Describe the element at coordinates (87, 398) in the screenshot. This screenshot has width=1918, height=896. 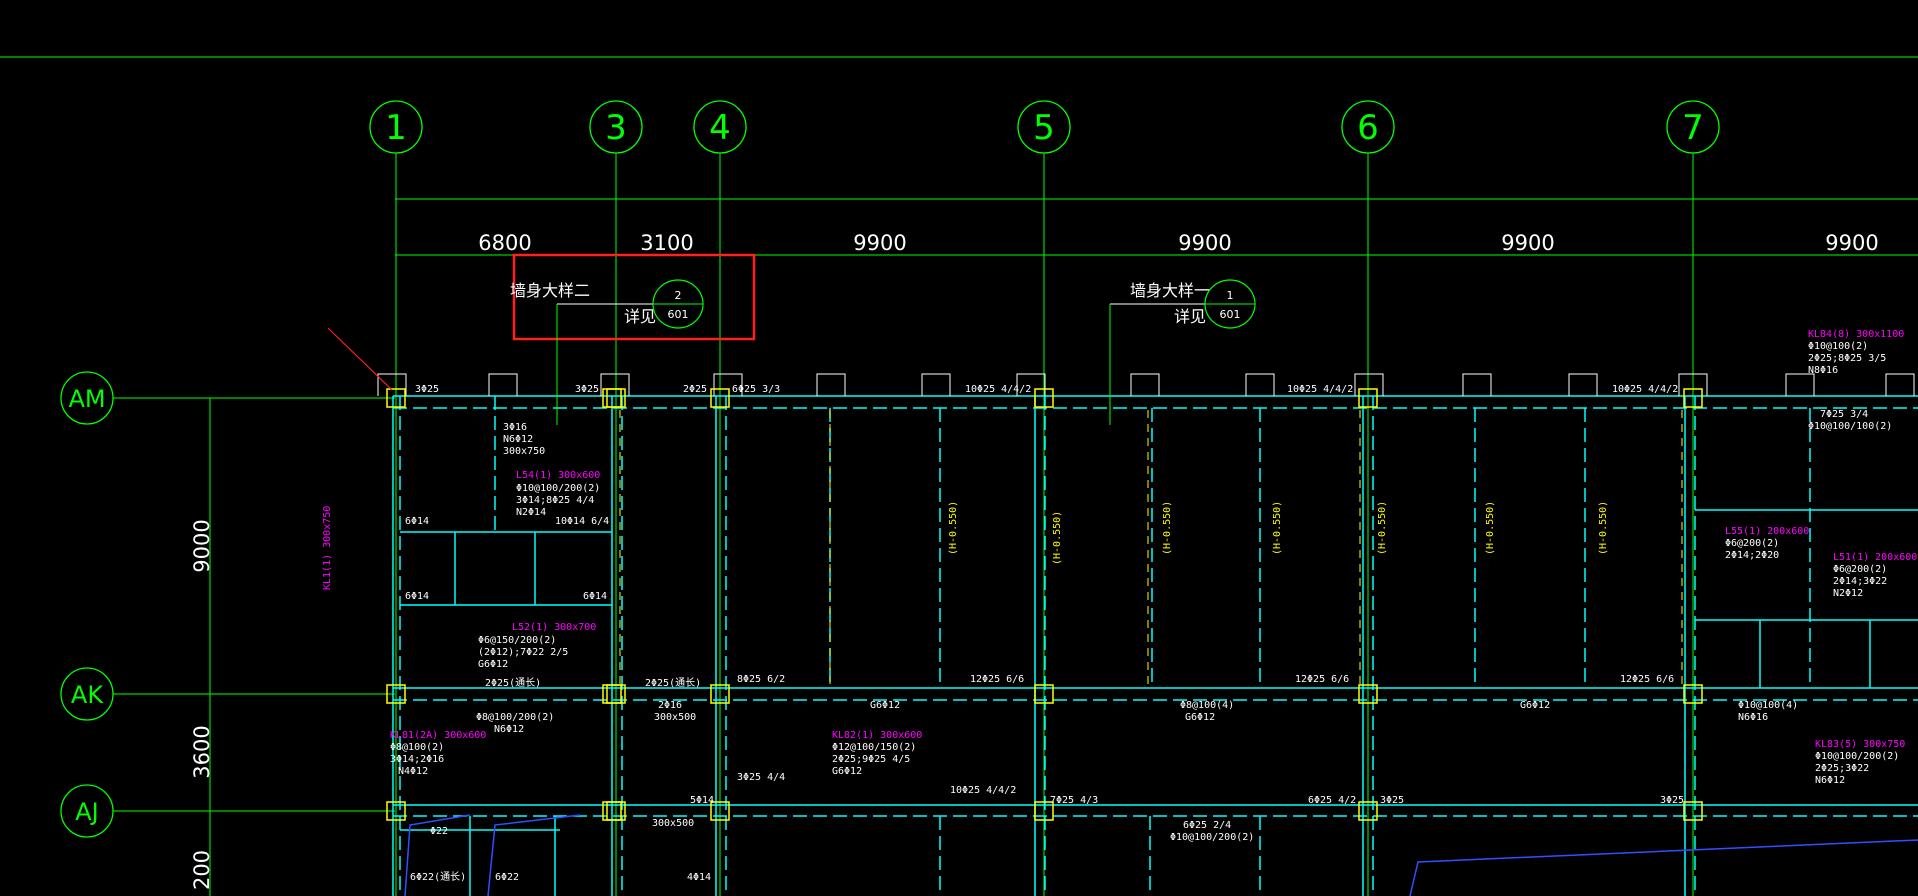
I see `axis-bubble-AM: AM` at that location.